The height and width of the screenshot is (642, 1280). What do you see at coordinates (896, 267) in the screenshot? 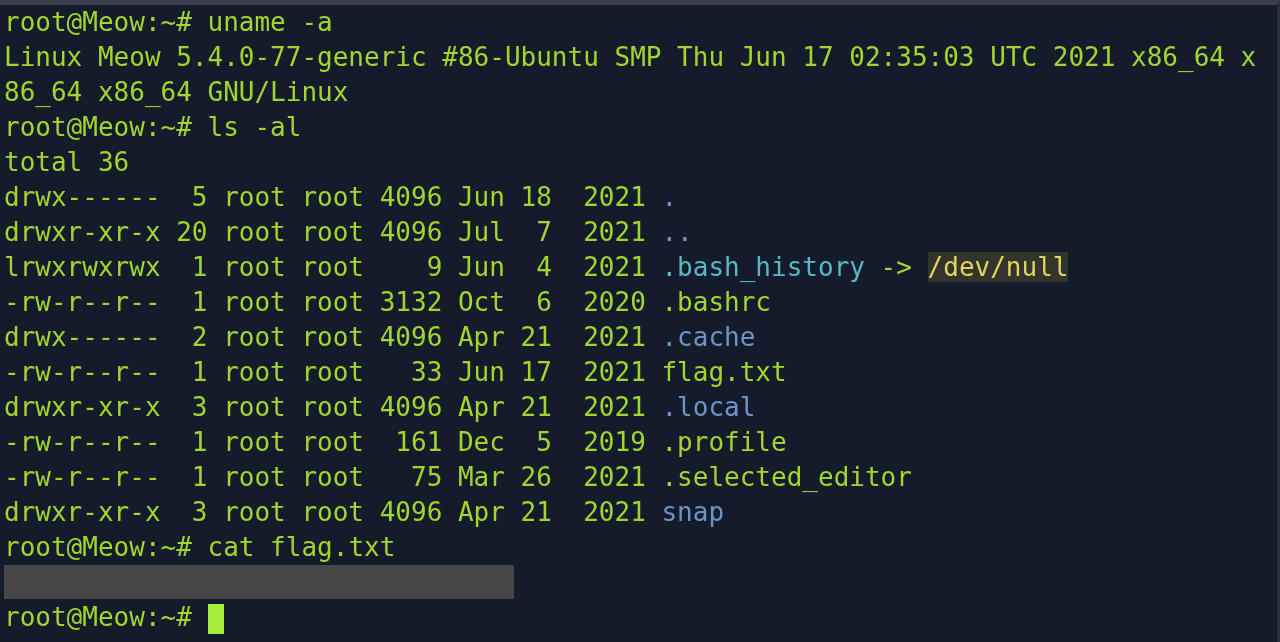
I see `link-arrow: ->` at bounding box center [896, 267].